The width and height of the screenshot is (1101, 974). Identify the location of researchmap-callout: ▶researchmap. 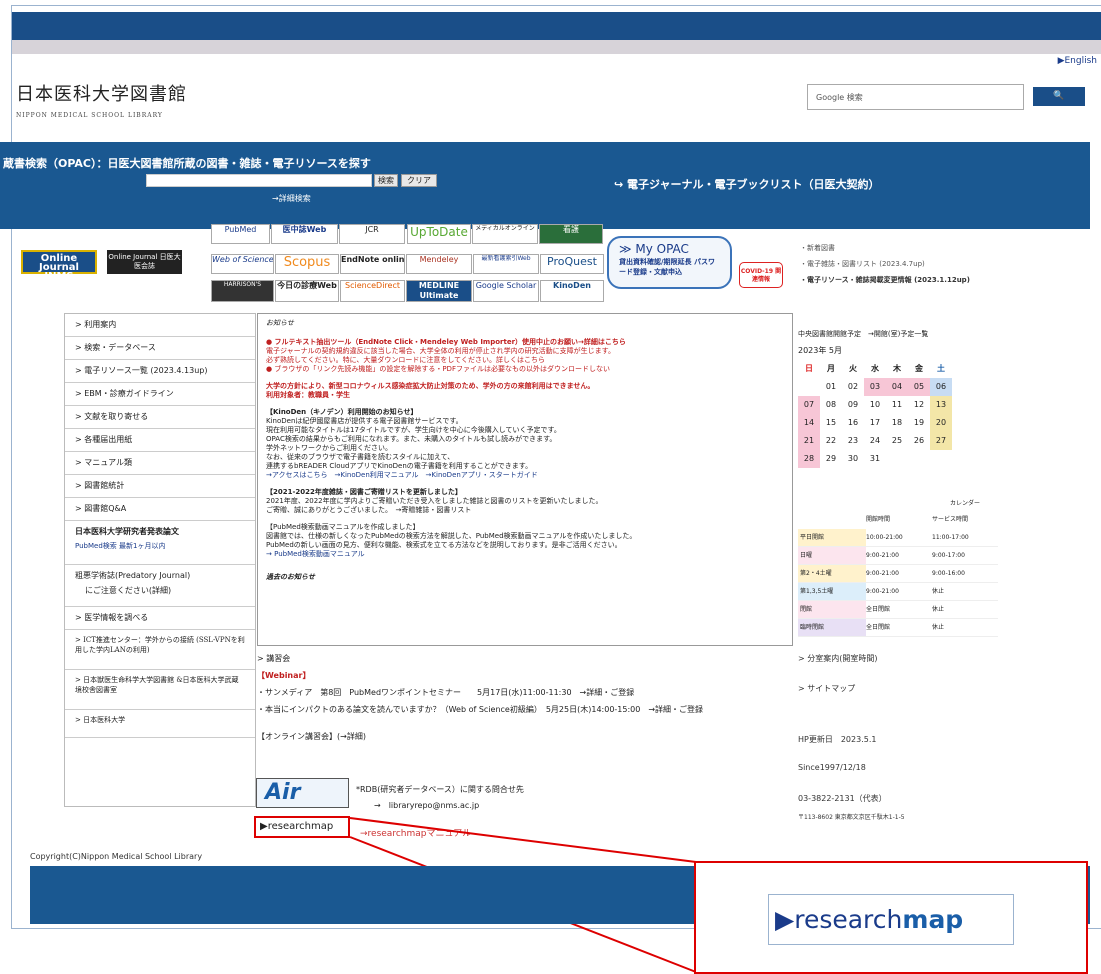
(891, 917).